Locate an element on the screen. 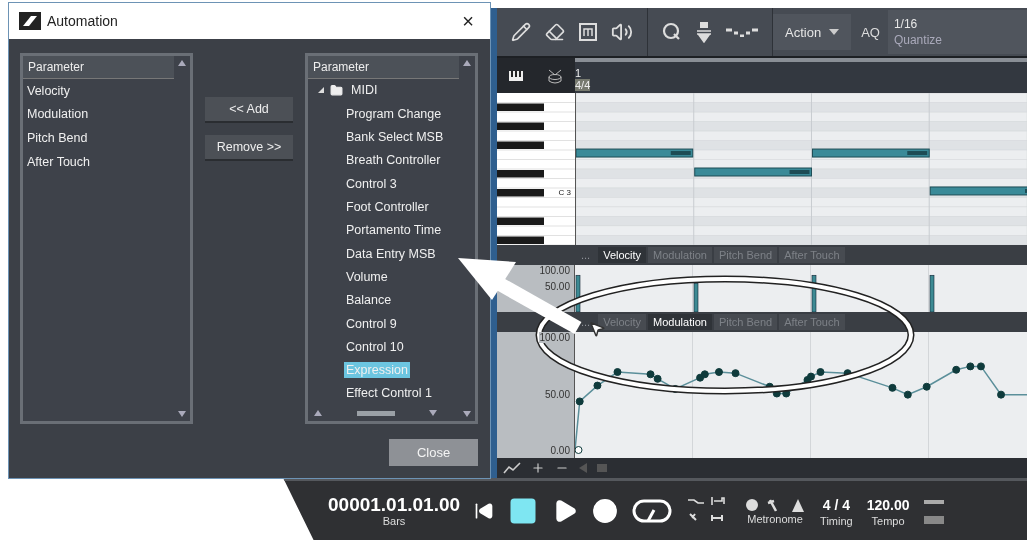 The image size is (1027, 540). metronome-label: Metronome is located at coordinates (775, 518).